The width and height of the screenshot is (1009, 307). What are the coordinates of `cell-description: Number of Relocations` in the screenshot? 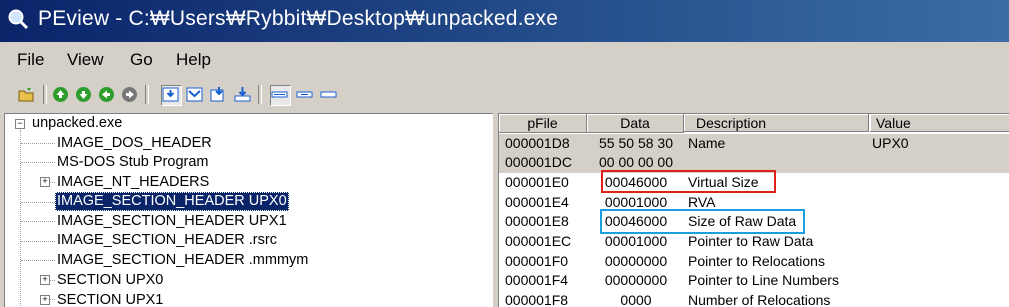 It's located at (759, 299).